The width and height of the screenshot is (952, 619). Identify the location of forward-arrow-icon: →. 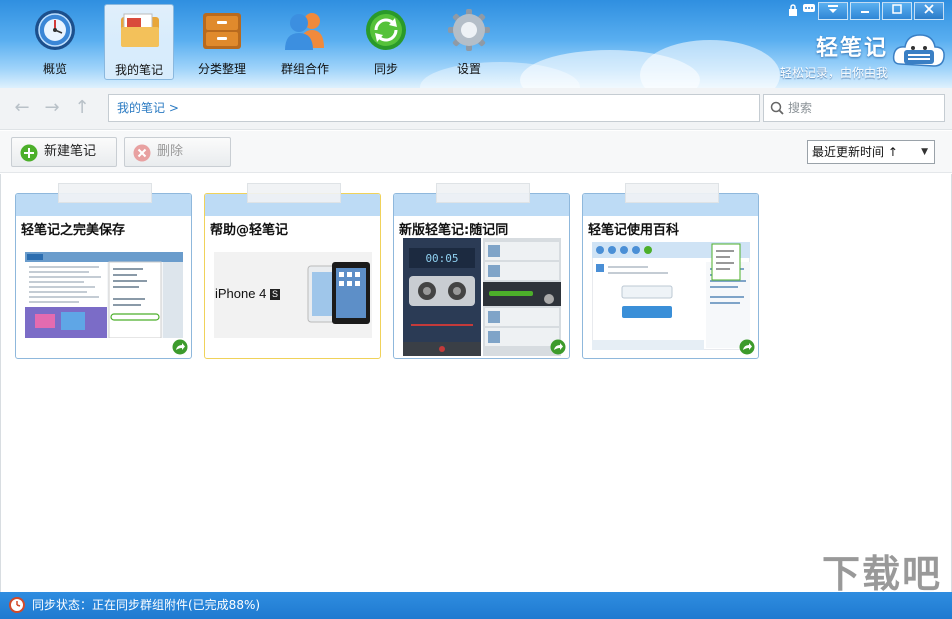
(52, 108).